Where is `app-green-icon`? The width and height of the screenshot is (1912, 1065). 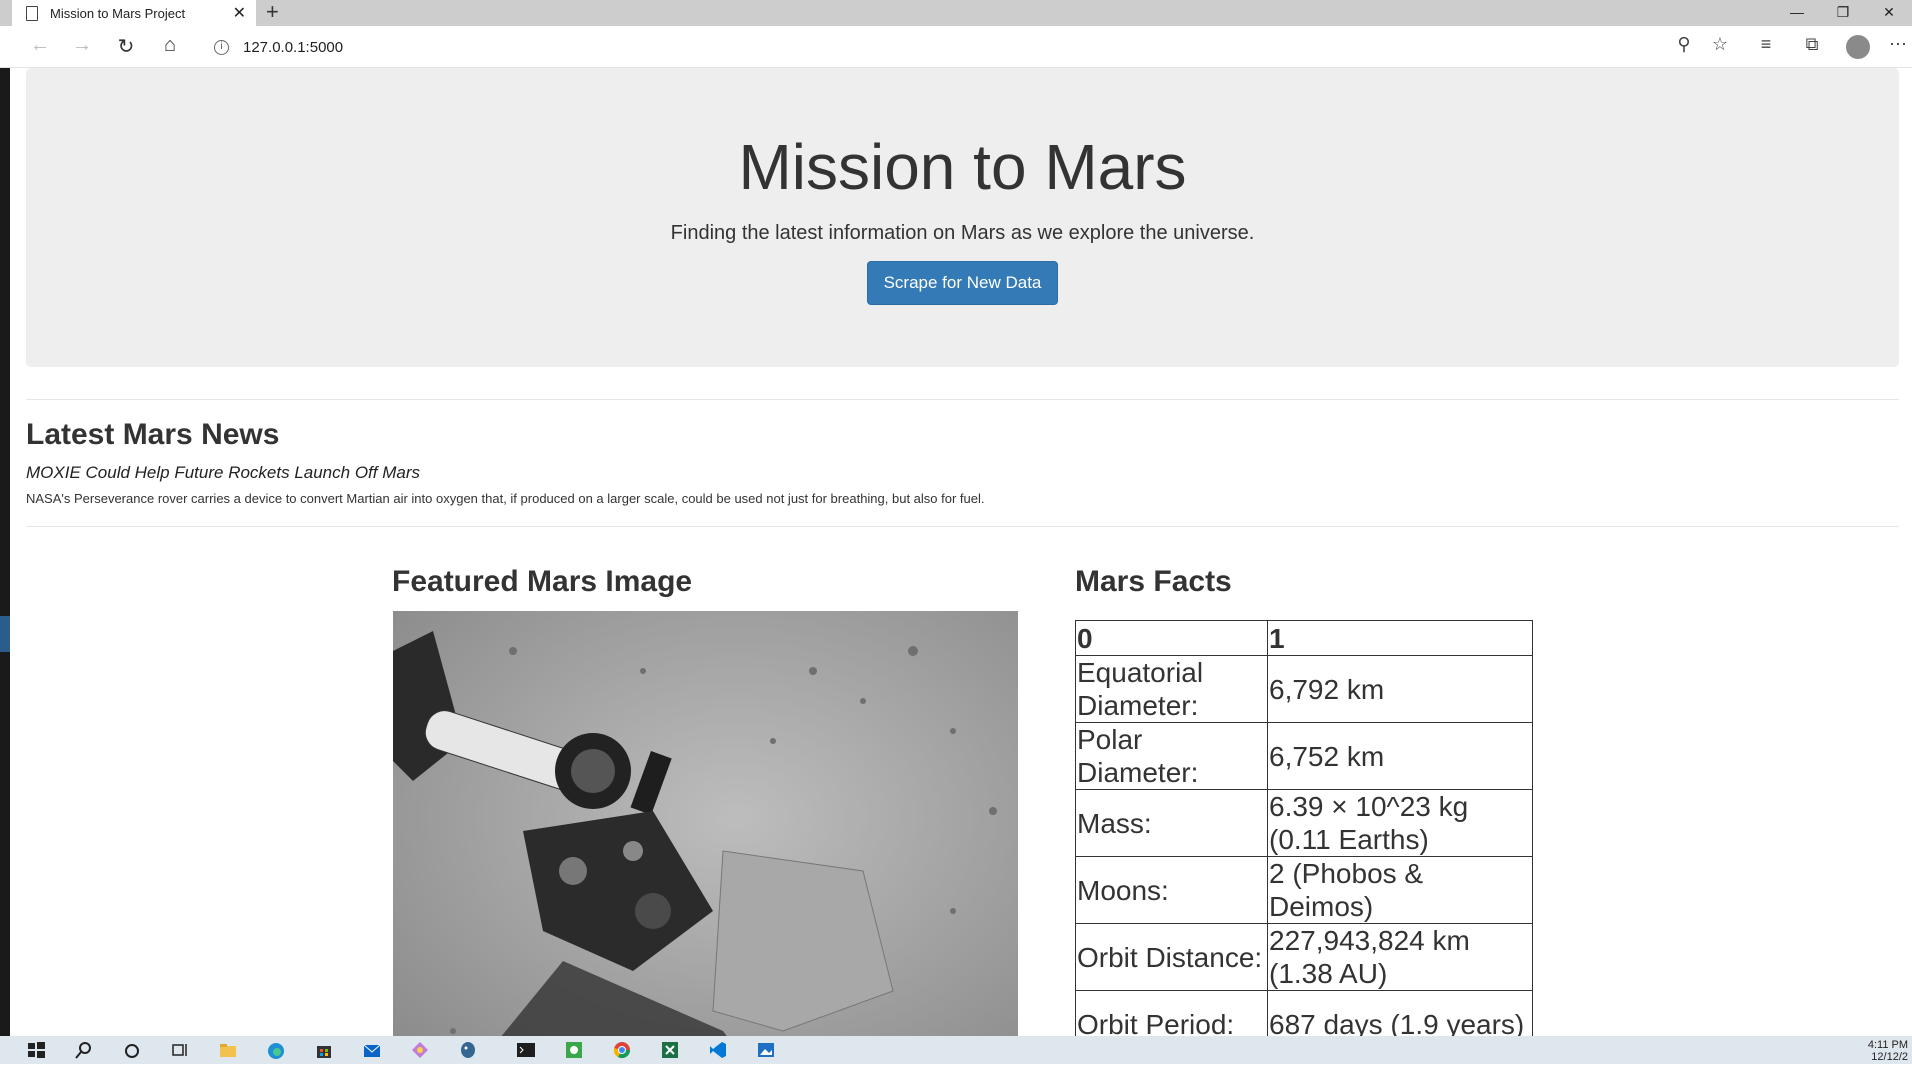
app-green-icon is located at coordinates (574, 1050).